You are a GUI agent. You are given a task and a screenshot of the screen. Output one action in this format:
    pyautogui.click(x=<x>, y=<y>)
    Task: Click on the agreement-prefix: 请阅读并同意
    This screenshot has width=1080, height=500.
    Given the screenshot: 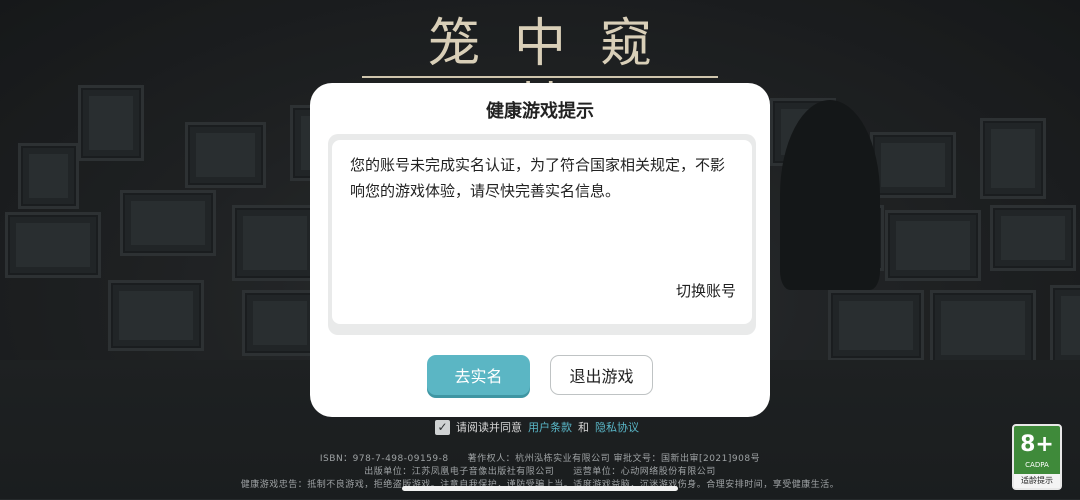 What is the action you would take?
    pyautogui.click(x=489, y=427)
    